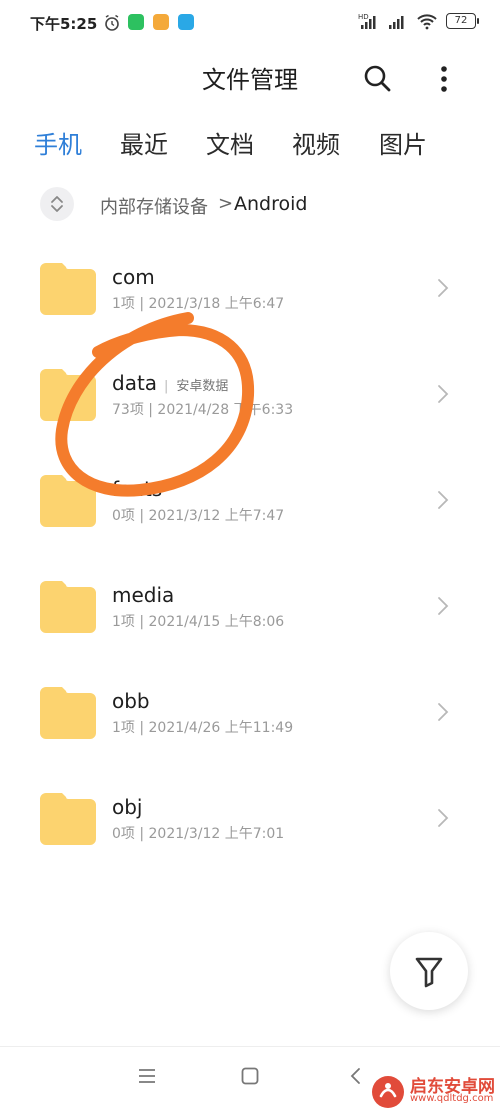 This screenshot has width=500, height=1112. I want to click on folder-meta: 73项 | 2021/4/28 下午6:33, so click(203, 410).